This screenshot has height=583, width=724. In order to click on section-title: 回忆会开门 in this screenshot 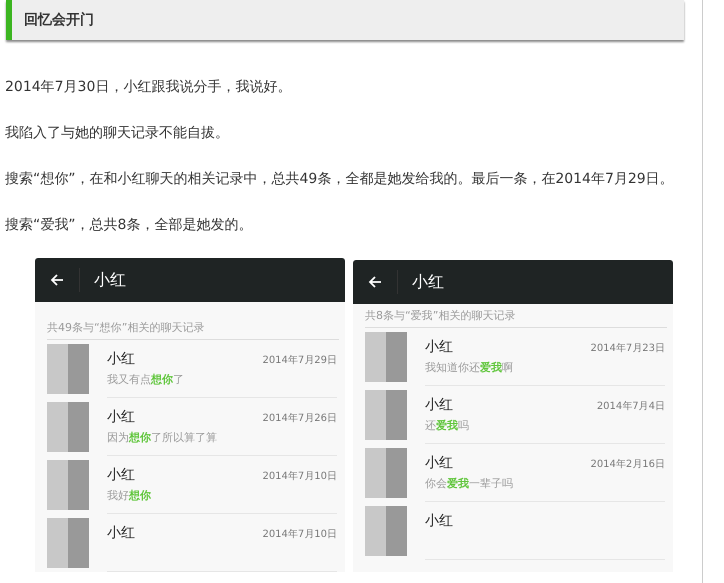, I will do `click(59, 20)`.